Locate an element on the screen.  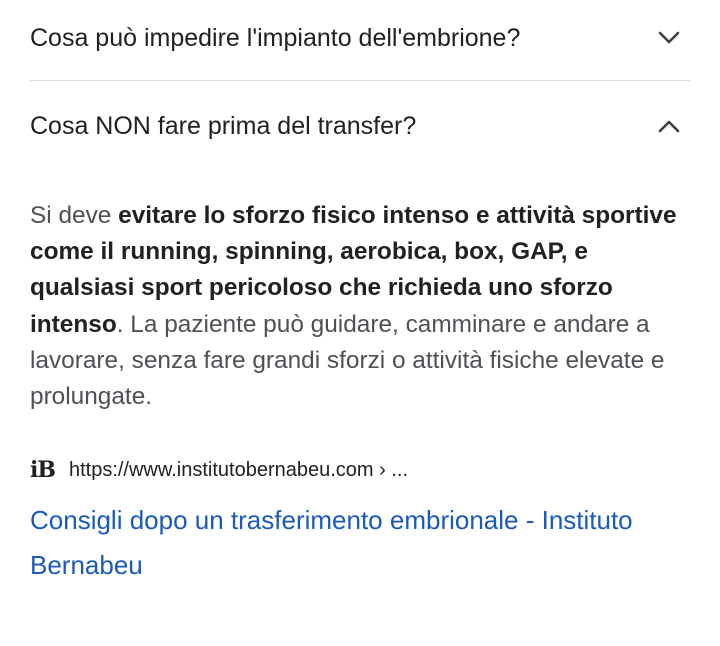
chevron-up-icon is located at coordinates (669, 126).